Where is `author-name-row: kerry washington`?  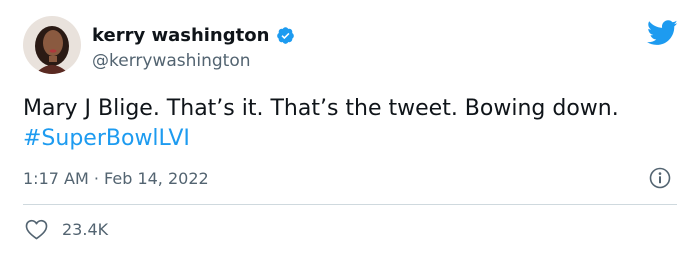
author-name-row: kerry washington is located at coordinates (193, 35).